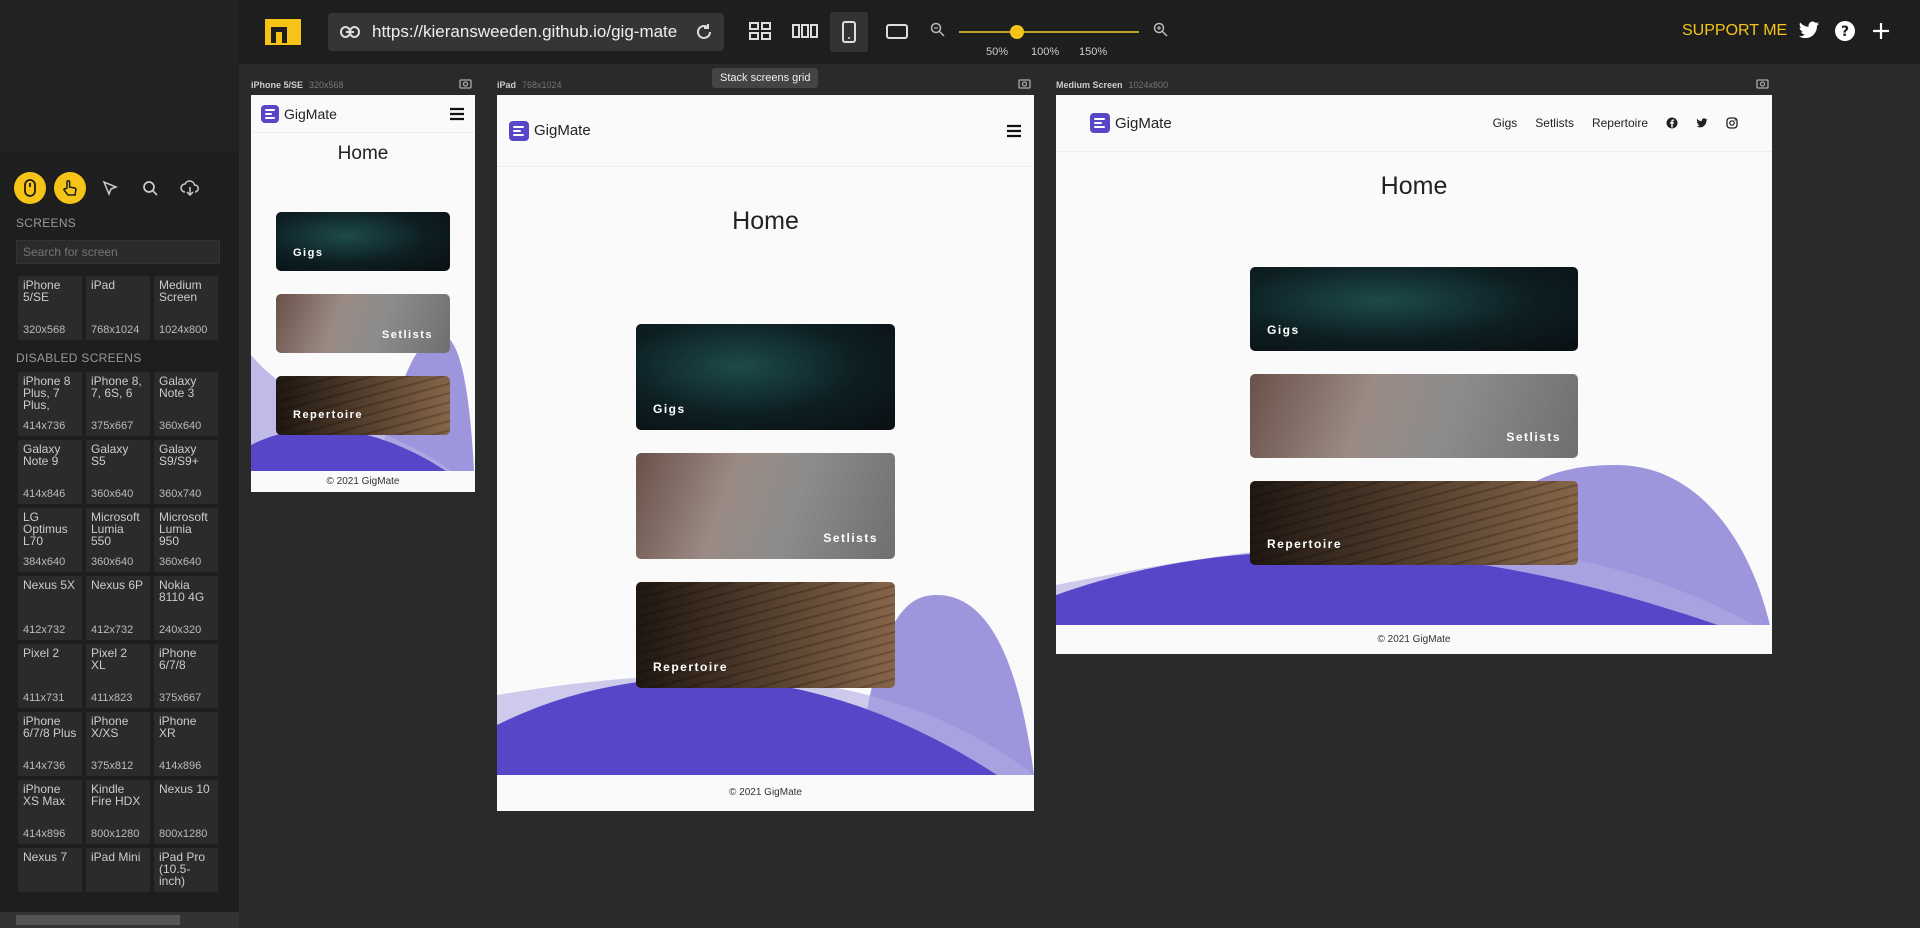 The width and height of the screenshot is (1920, 928). Describe the element at coordinates (186, 540) in the screenshot. I see `disabled-screen-item: Microsoft Lumia 950 360x640` at that location.